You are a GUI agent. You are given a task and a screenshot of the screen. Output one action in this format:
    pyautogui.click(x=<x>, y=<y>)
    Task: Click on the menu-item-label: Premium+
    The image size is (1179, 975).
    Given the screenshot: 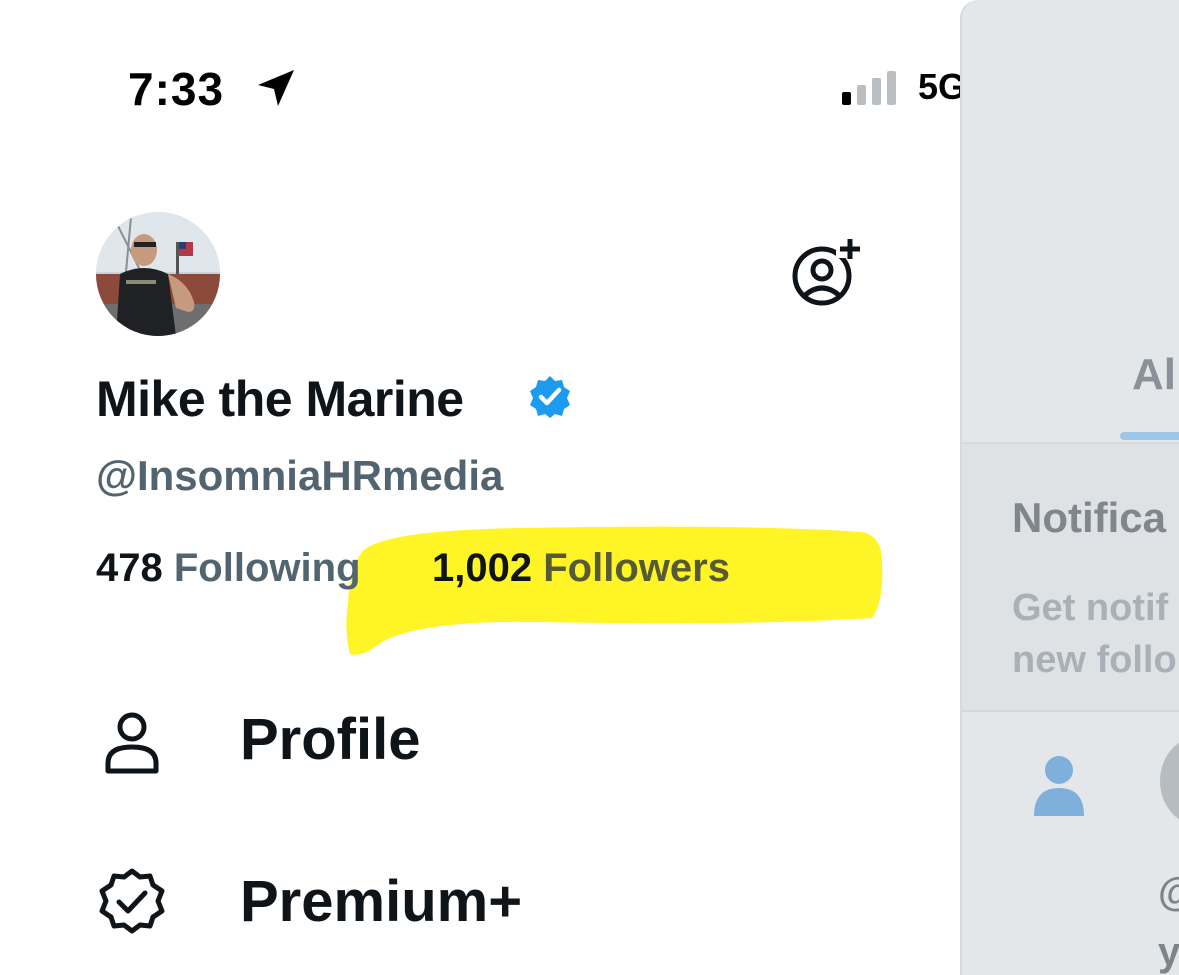 What is the action you would take?
    pyautogui.click(x=381, y=901)
    